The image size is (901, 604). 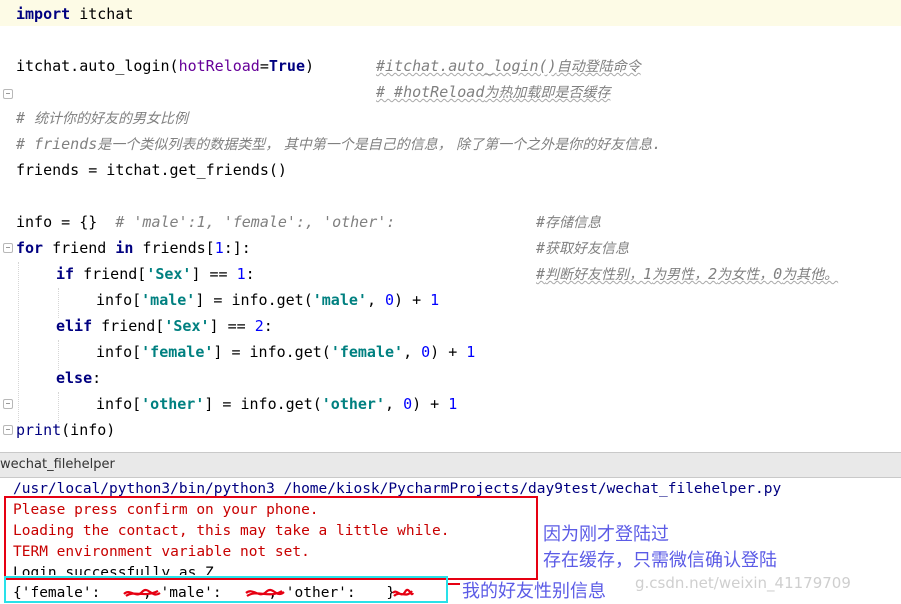 What do you see at coordinates (450, 13) in the screenshot?
I see `current-line-highlight` at bounding box center [450, 13].